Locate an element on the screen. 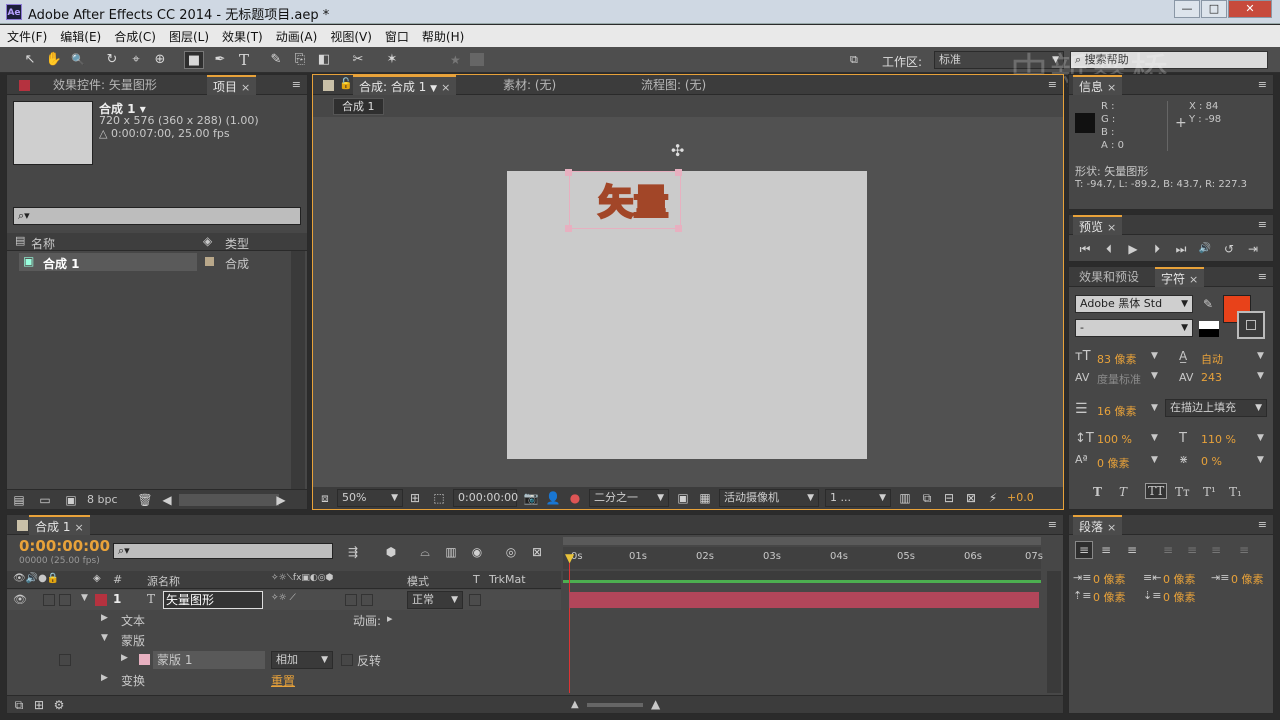 The height and width of the screenshot is (720, 1280). type-tool-icon: T is located at coordinates (244, 60).